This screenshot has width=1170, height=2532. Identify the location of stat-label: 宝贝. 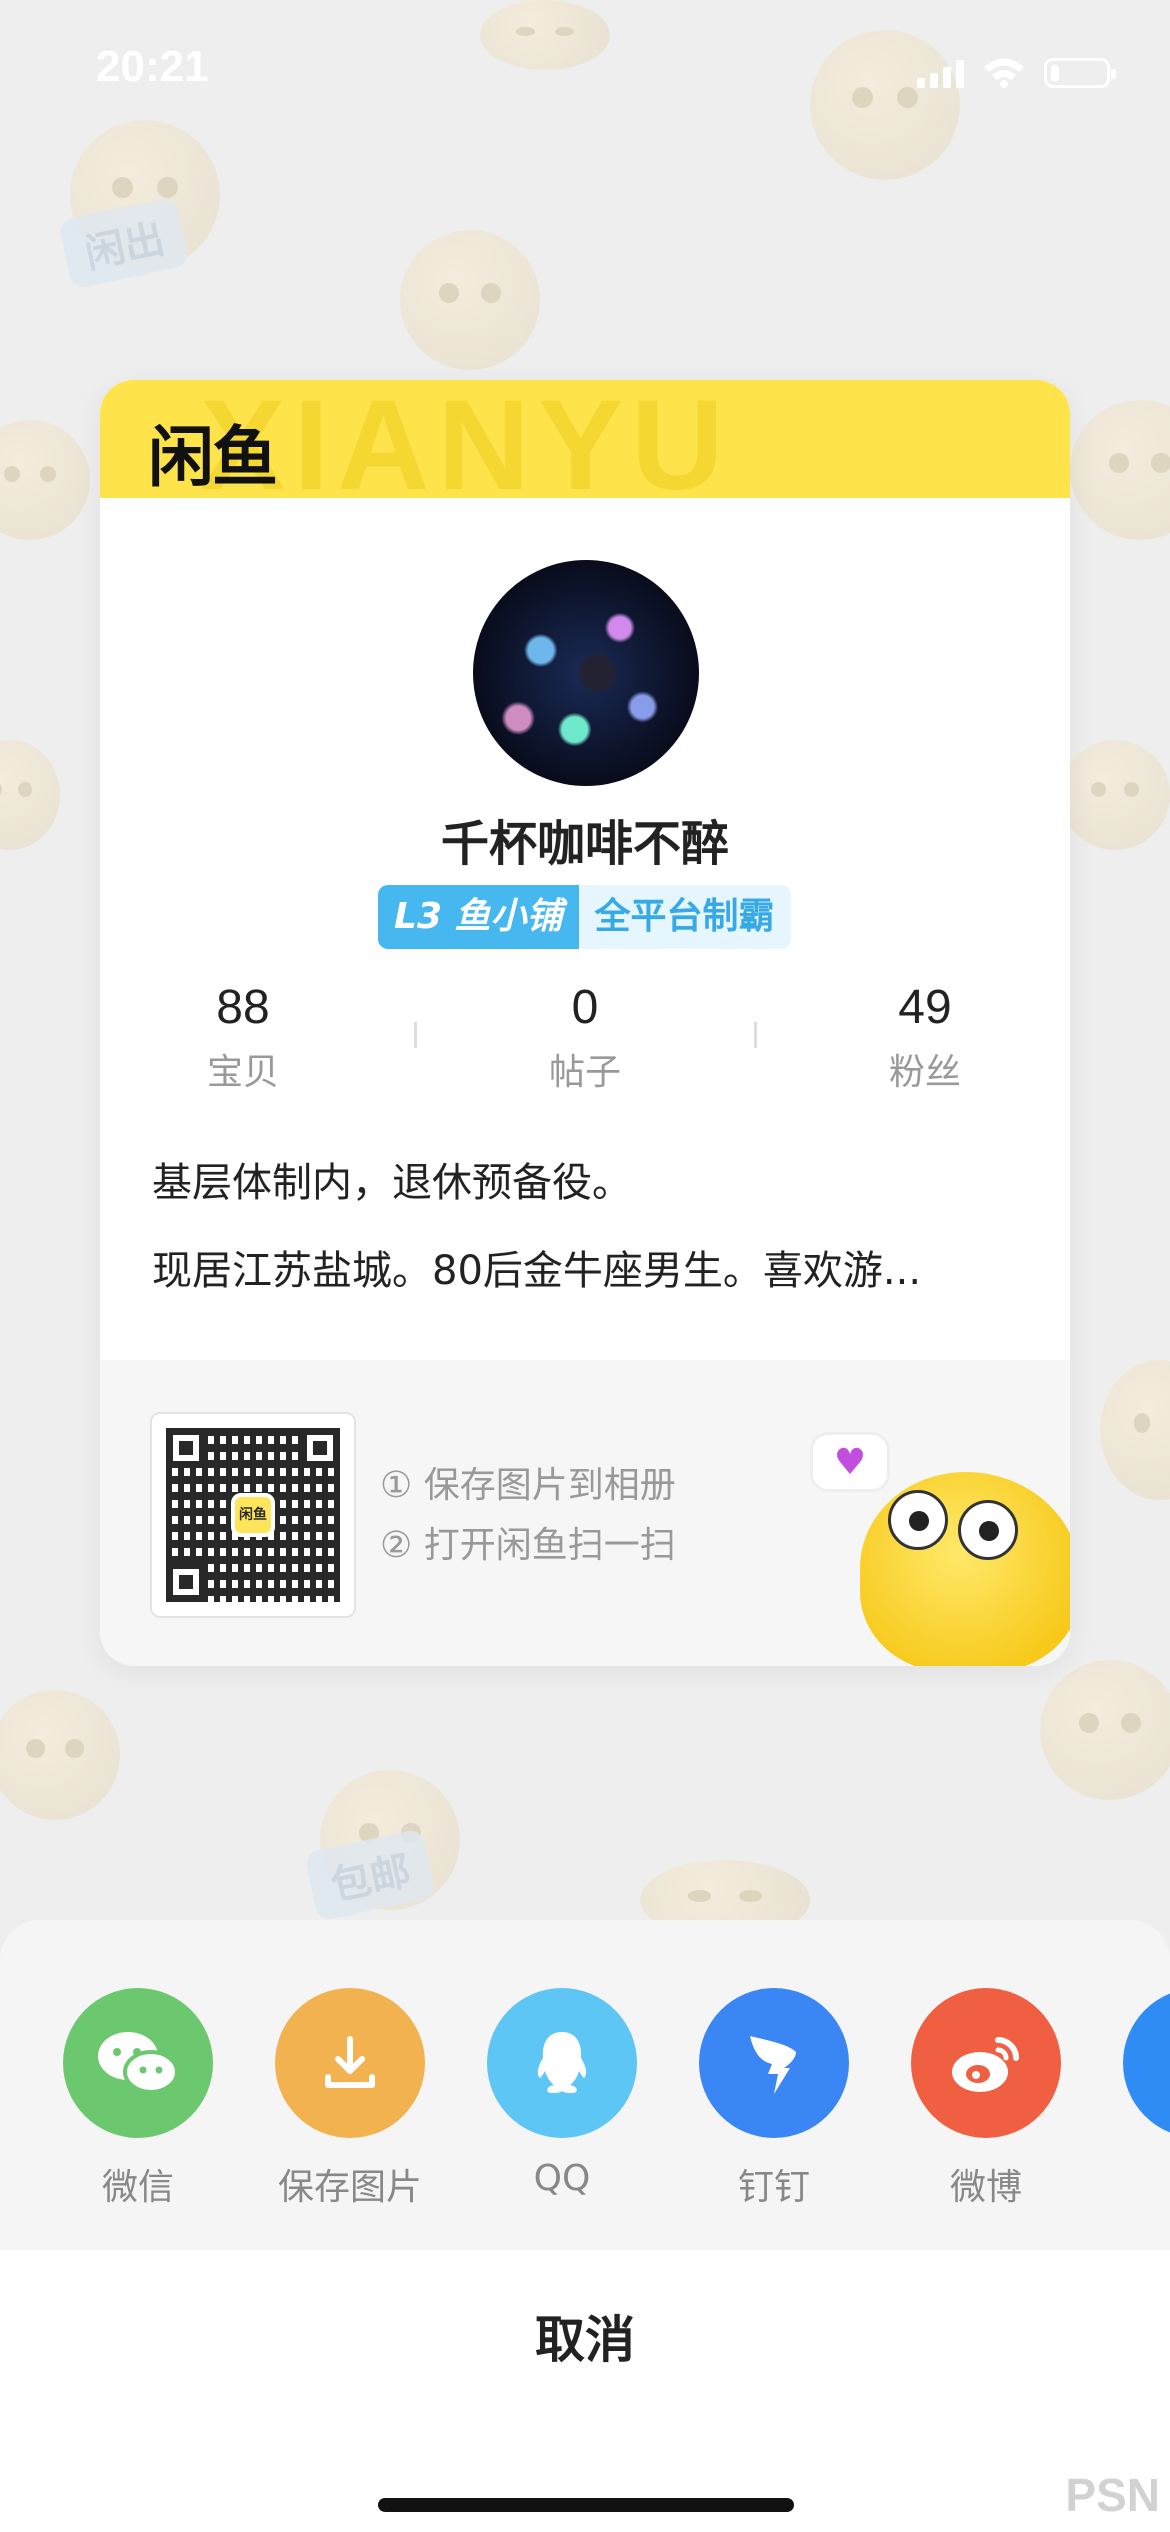
(242, 1072).